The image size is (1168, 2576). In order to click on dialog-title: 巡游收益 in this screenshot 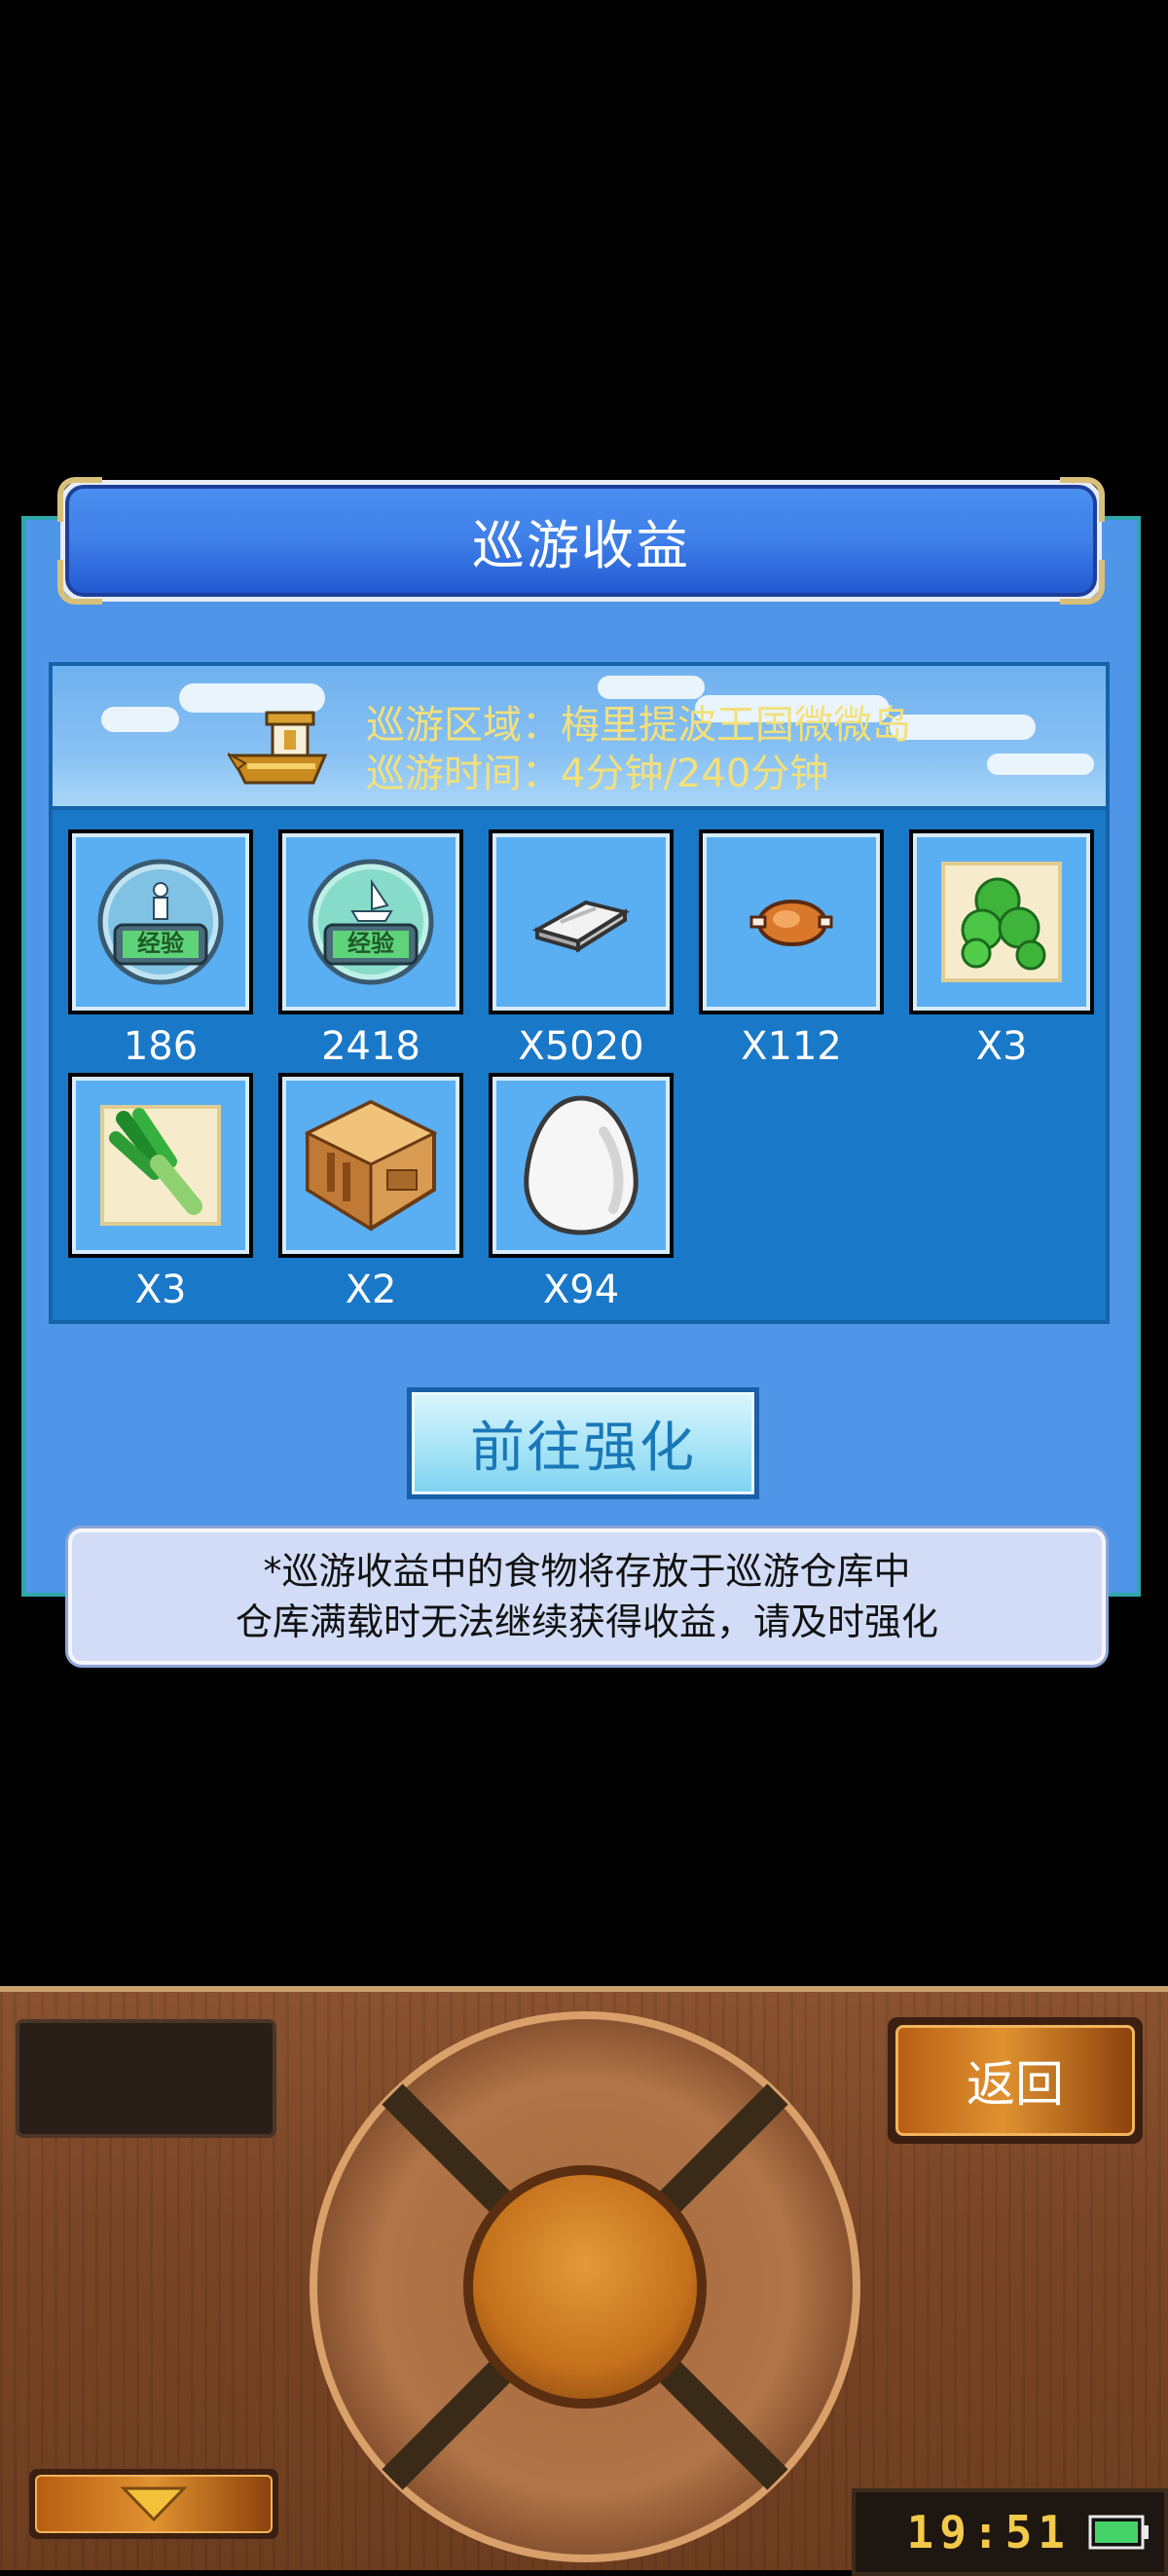, I will do `click(581, 545)`.